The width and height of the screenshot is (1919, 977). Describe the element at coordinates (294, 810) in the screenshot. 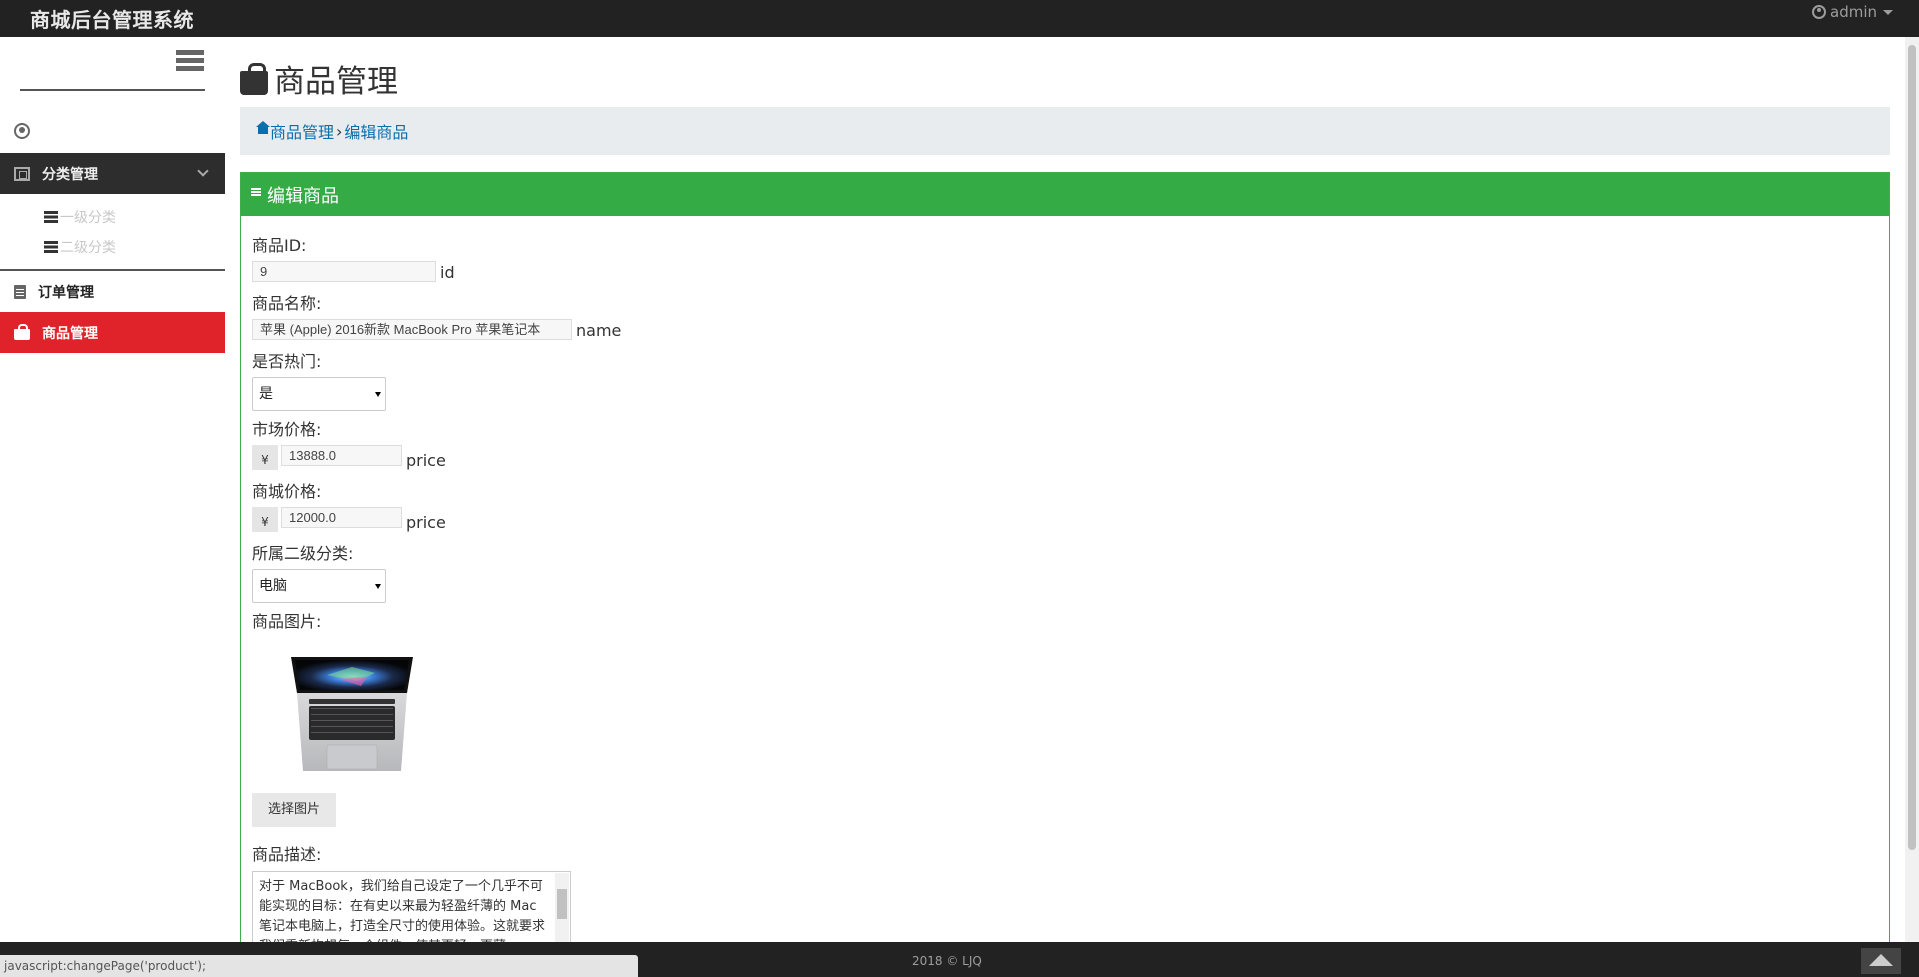

I see `choose-image-button: 选择图片` at that location.